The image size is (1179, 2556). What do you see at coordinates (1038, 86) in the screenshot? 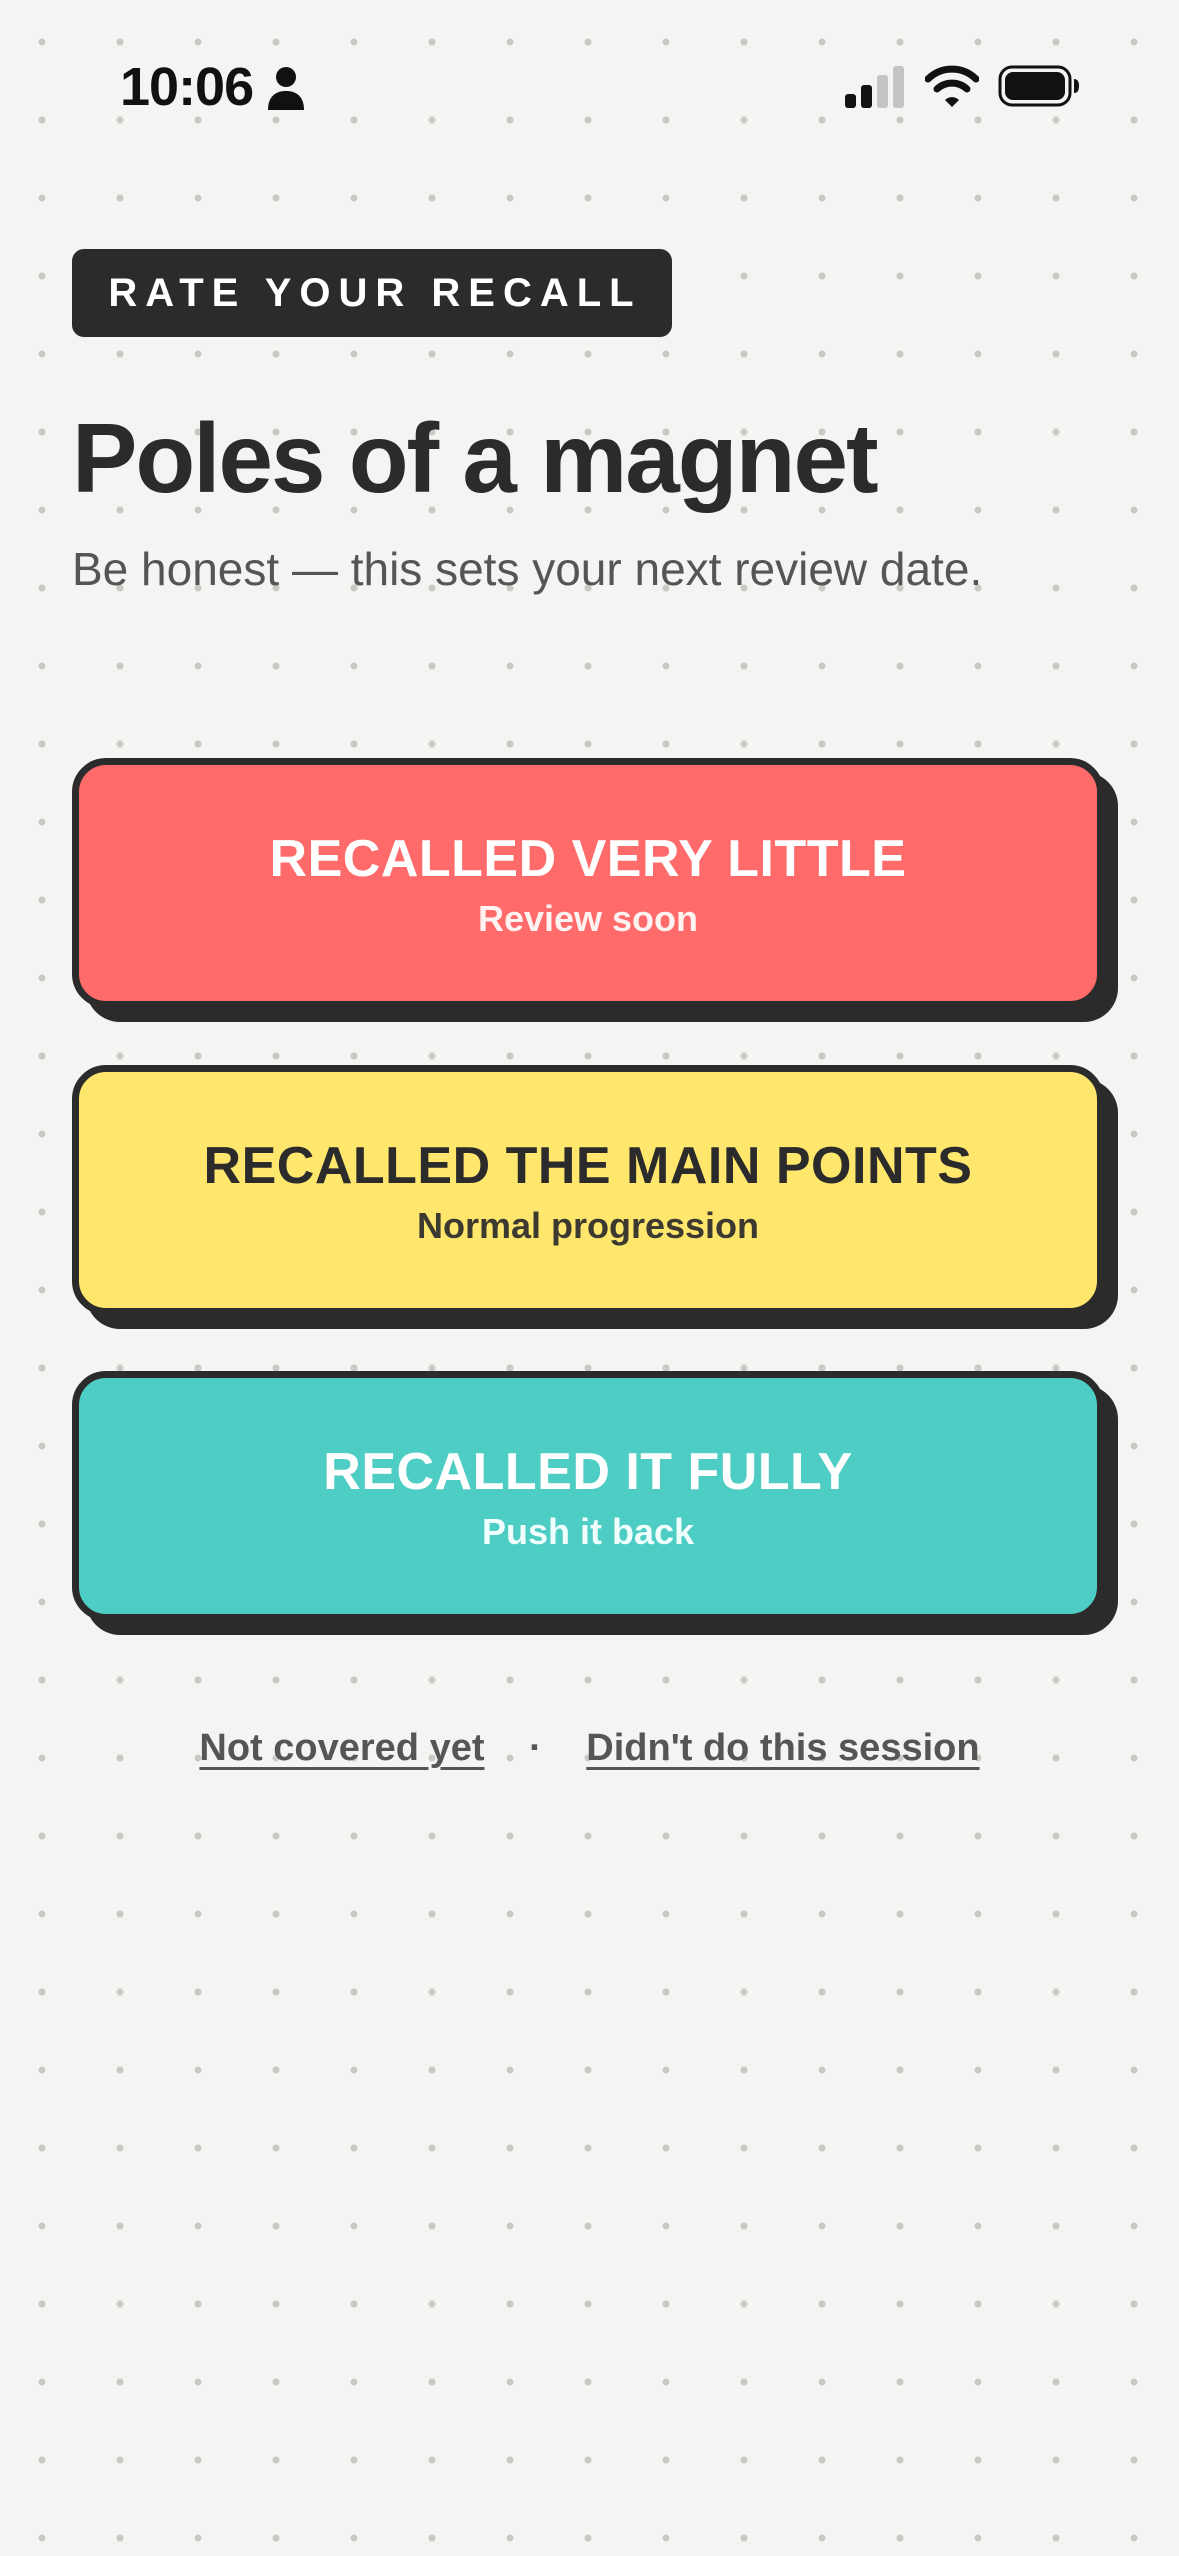
I see `battery-icon` at bounding box center [1038, 86].